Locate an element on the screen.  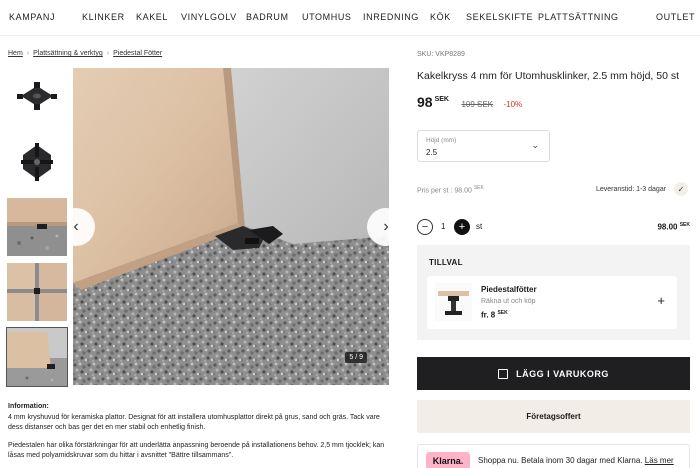
price-per-unit-label: Pris per st : is located at coordinates (435, 191).